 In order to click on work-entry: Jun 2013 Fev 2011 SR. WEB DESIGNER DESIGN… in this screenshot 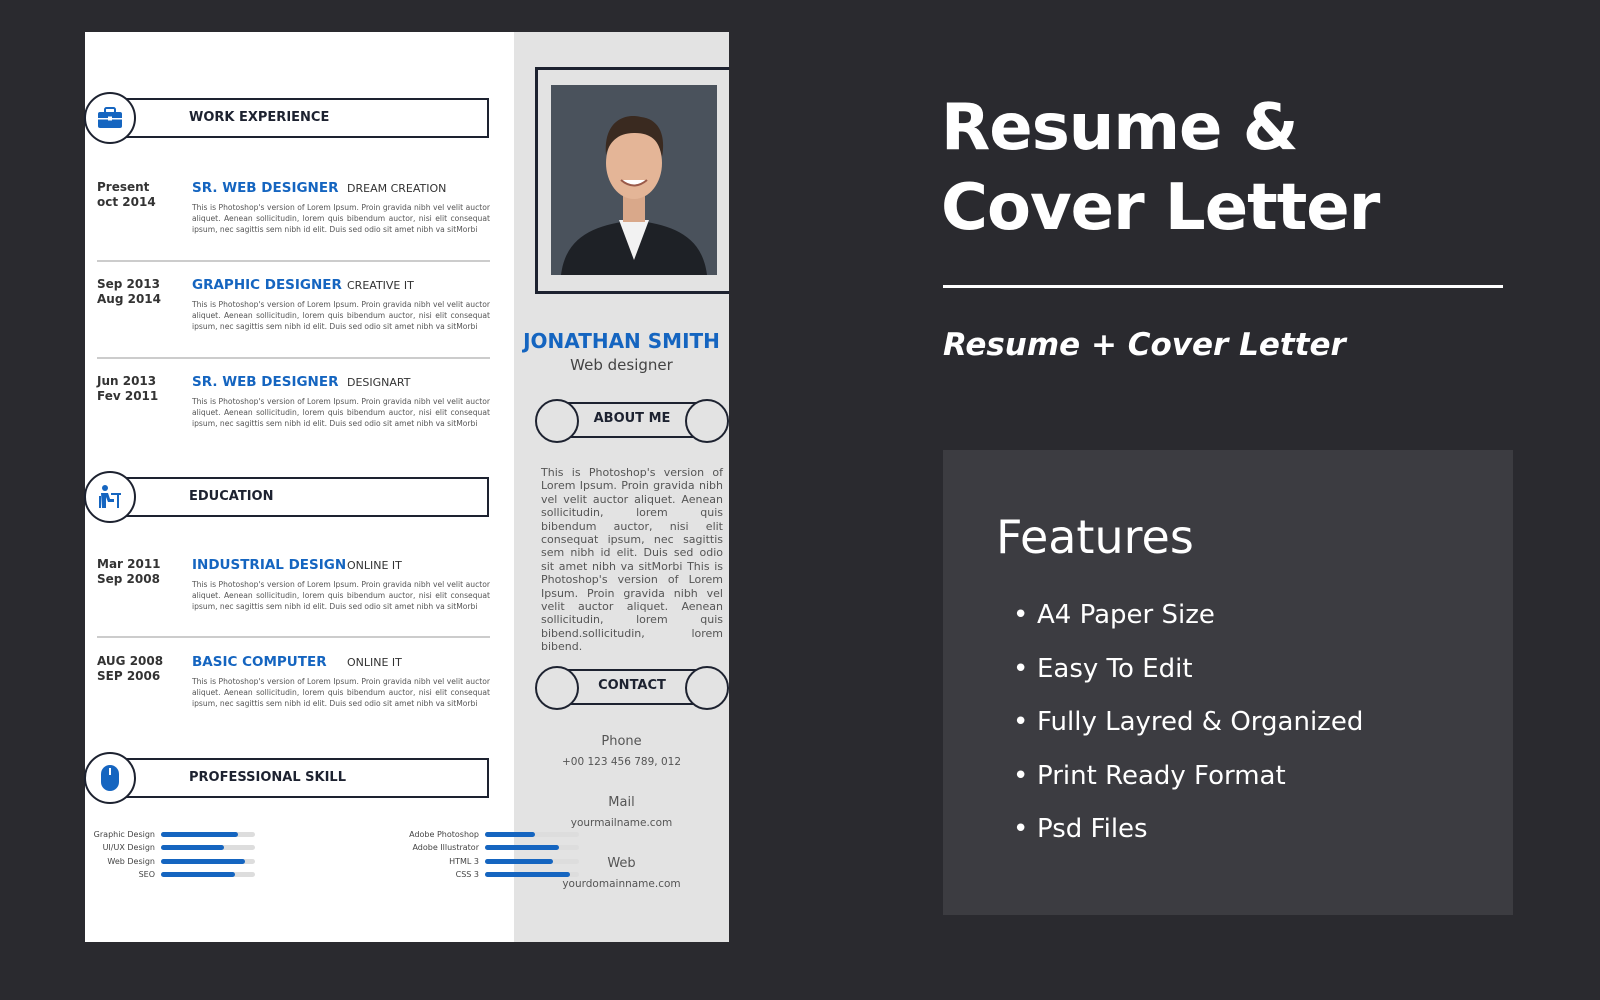, I will do `click(295, 404)`.